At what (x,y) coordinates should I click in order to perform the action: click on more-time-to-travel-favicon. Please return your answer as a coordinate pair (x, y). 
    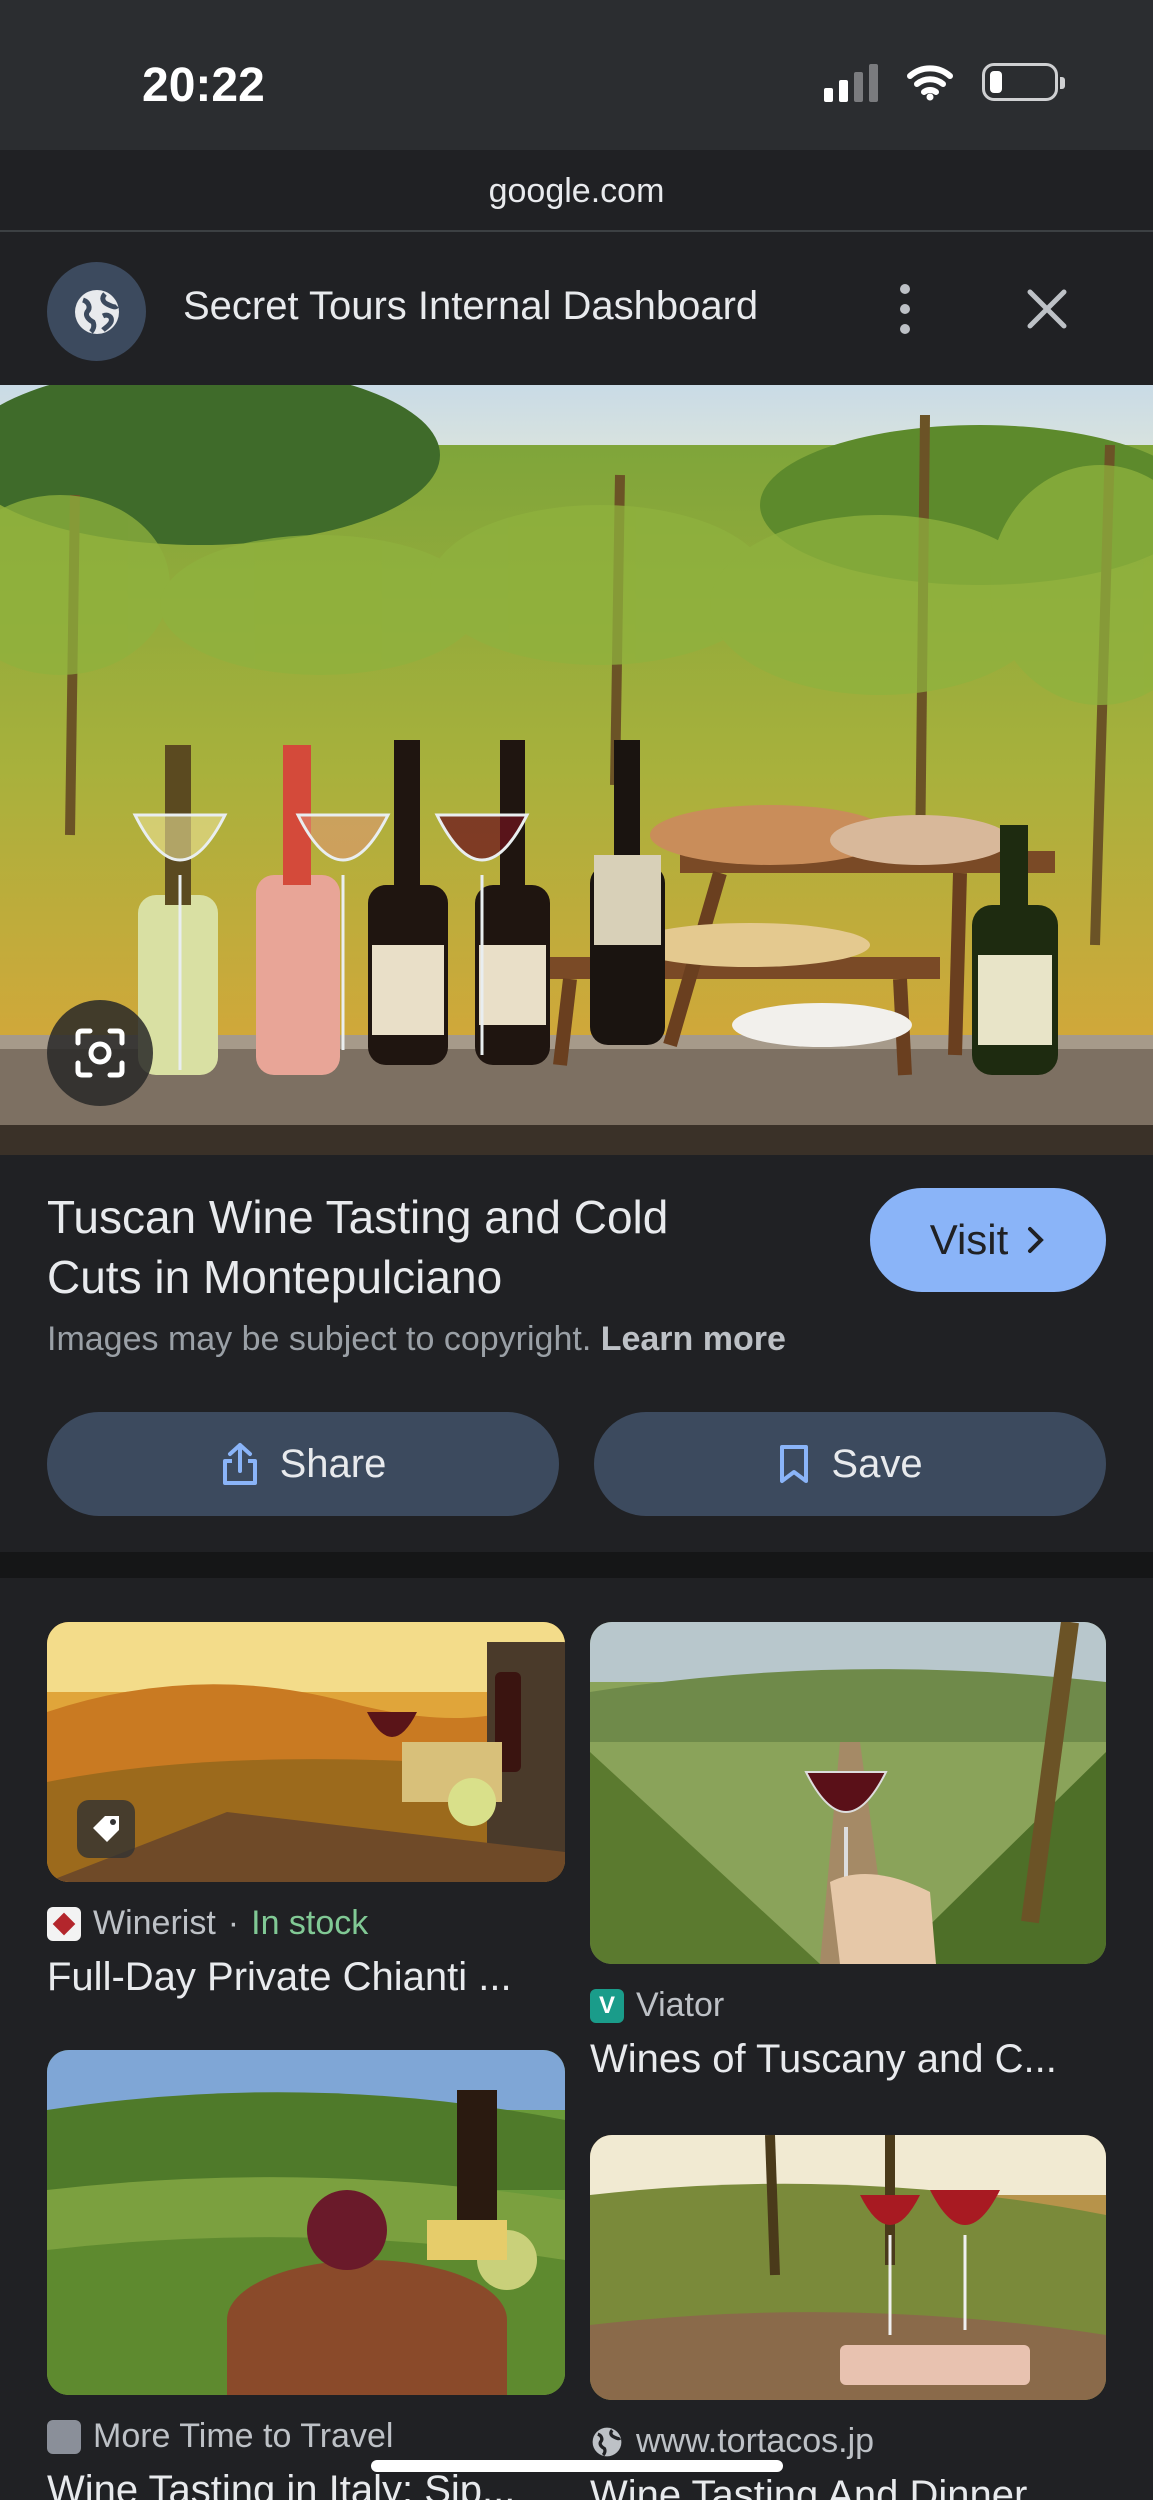
    Looking at the image, I should click on (64, 2436).